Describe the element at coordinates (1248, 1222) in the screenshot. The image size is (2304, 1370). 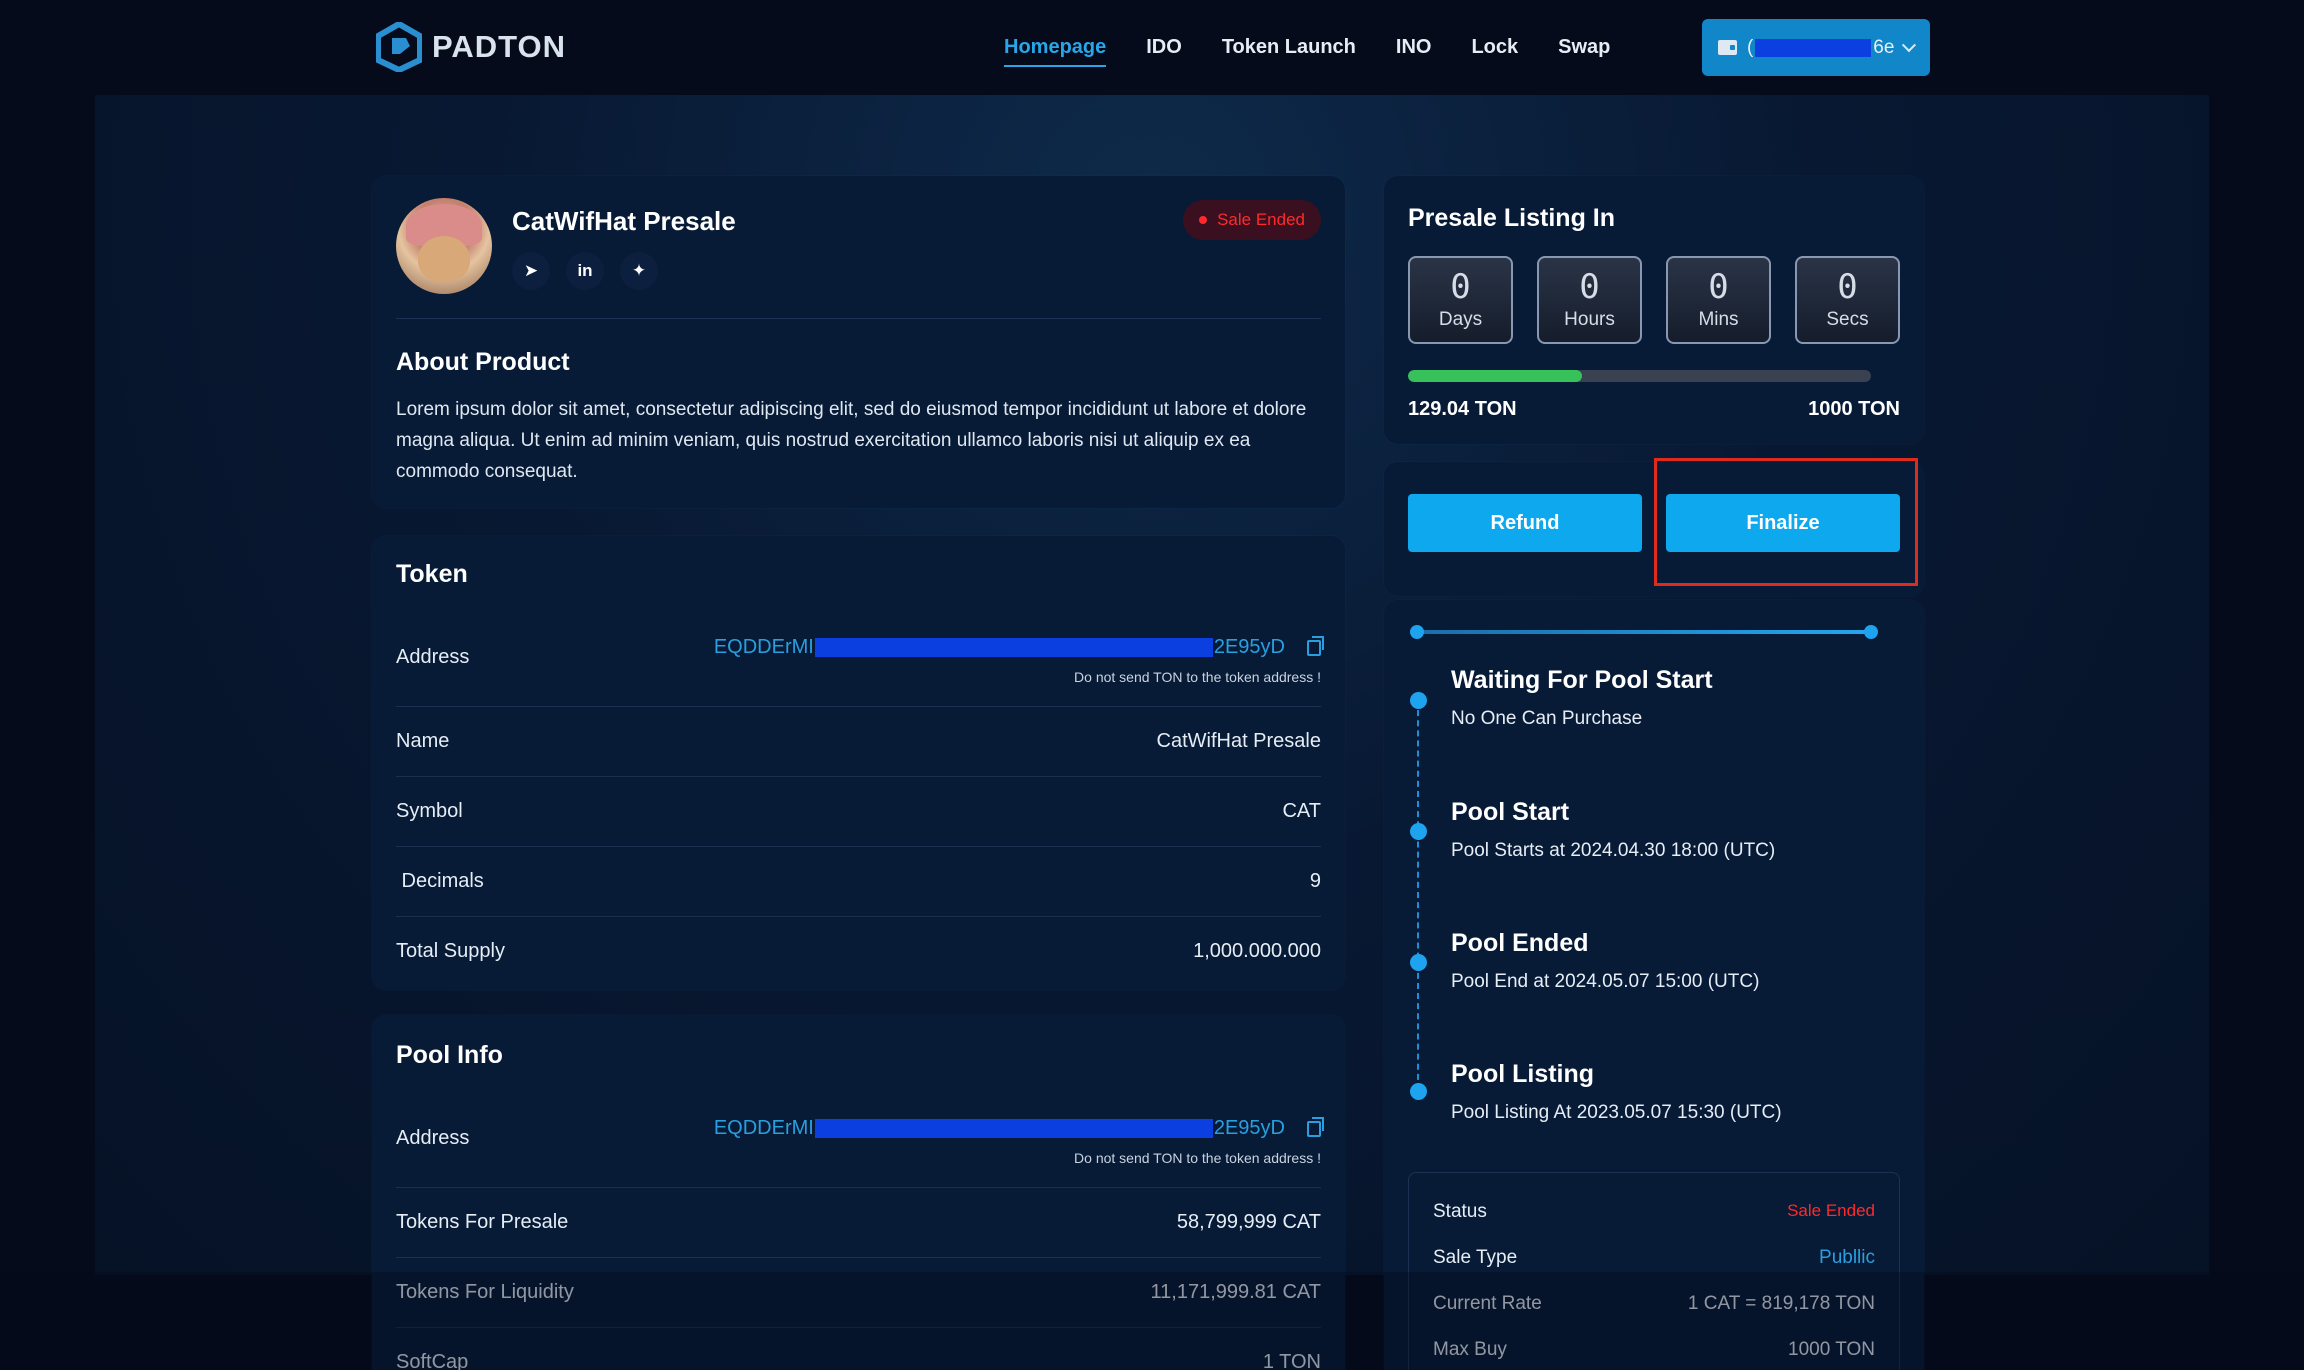
I see `row-value: 58,799,999 CAT` at that location.